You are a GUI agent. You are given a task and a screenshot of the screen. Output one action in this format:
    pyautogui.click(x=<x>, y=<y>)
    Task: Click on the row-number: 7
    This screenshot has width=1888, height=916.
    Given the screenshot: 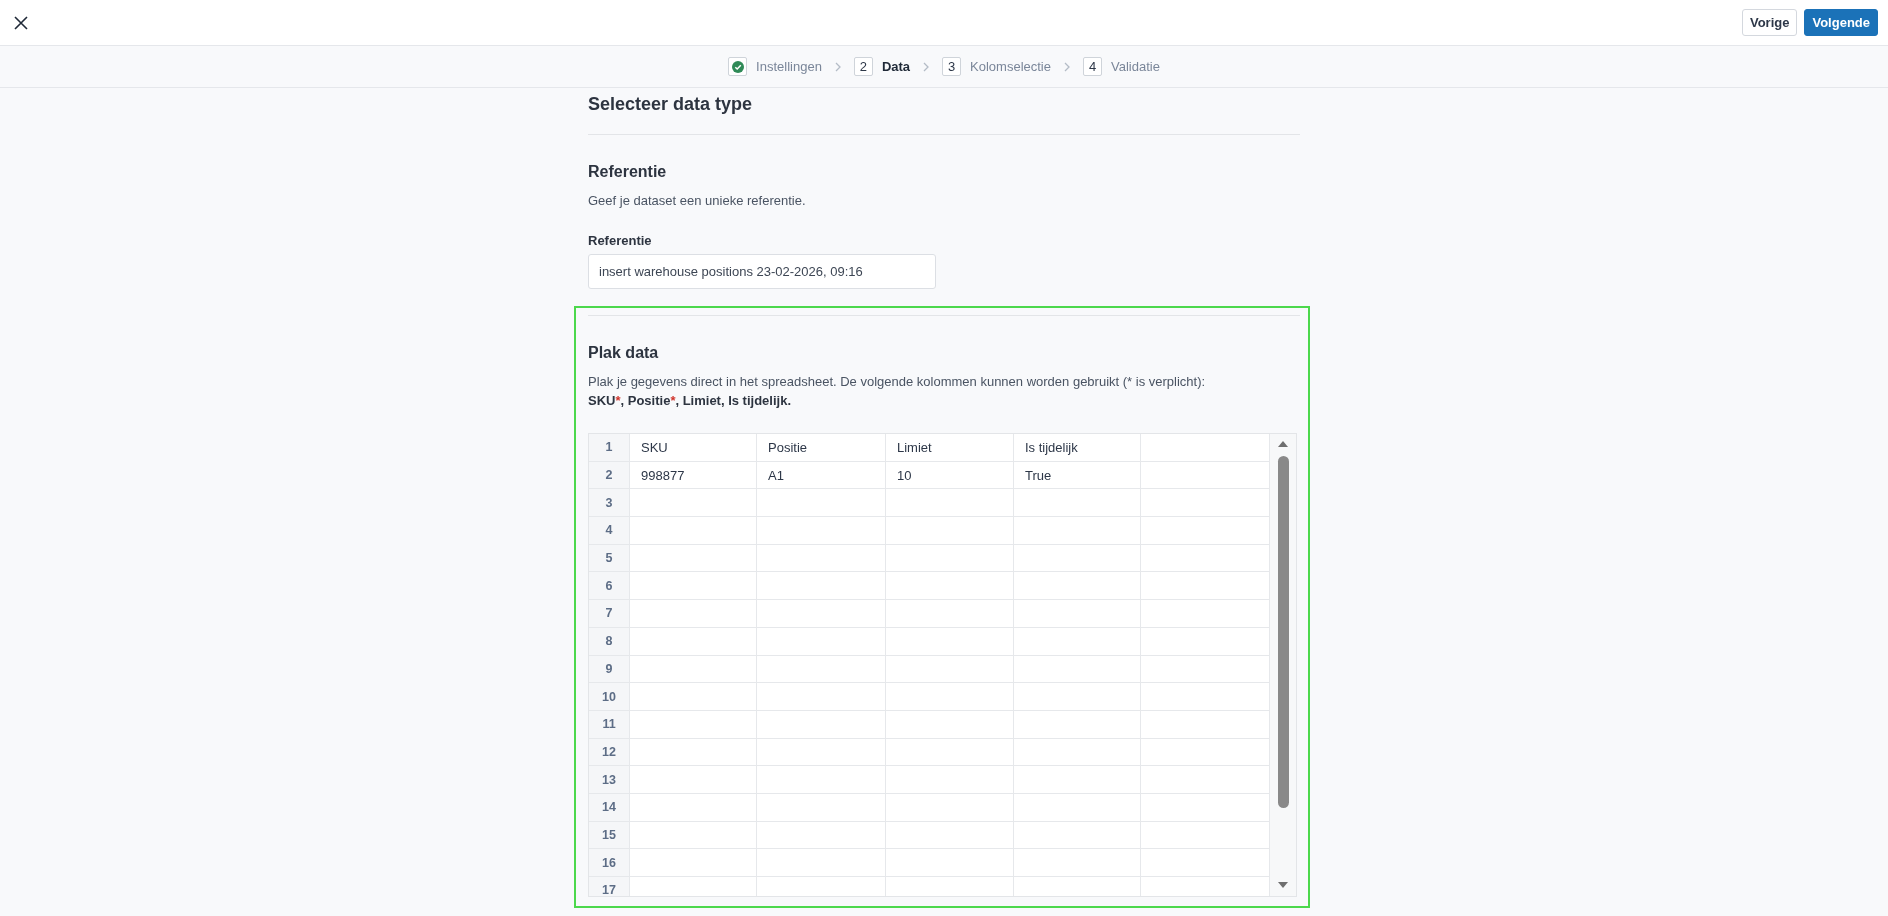 What is the action you would take?
    pyautogui.click(x=609, y=614)
    